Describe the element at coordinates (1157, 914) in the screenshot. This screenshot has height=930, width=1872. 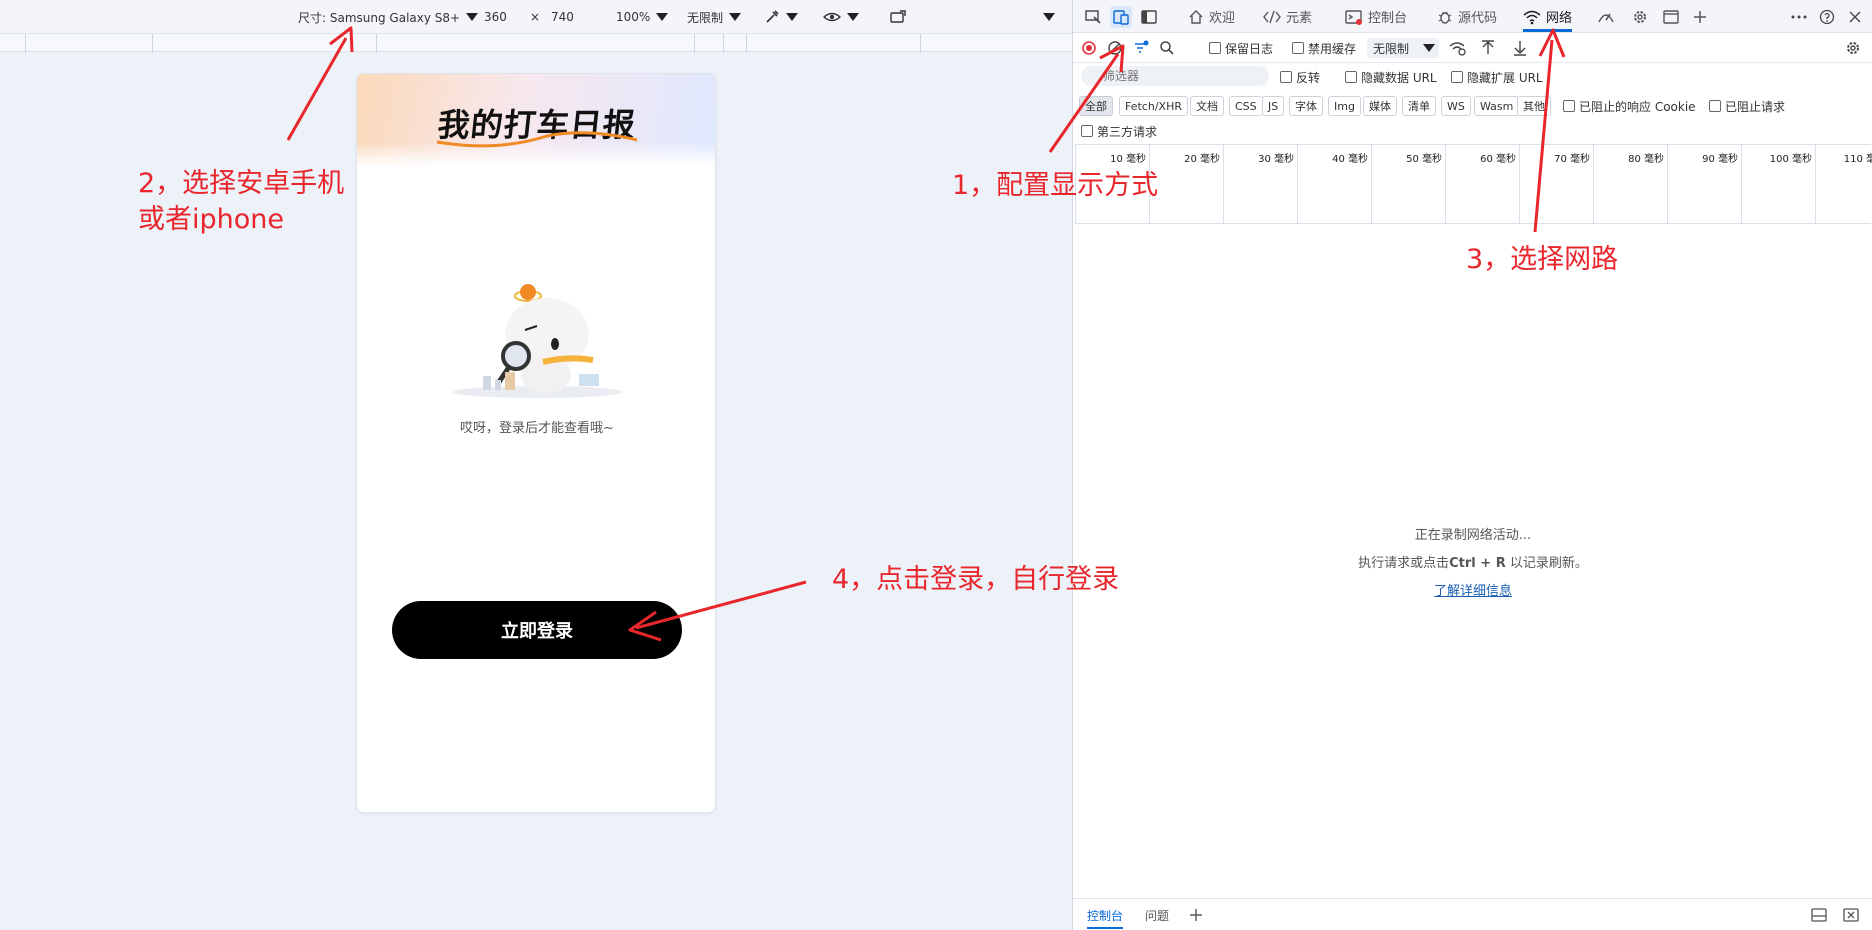
I see `drawer-tab-issues: 问题` at that location.